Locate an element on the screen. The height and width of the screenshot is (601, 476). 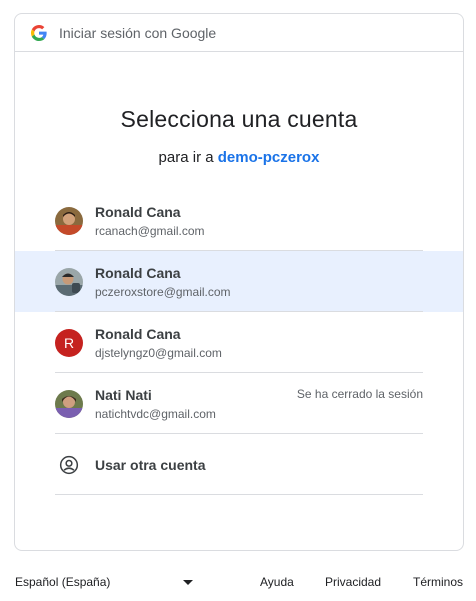
account-item: Ronald Cana pczeroxstore@gmail.com is located at coordinates (239, 281).